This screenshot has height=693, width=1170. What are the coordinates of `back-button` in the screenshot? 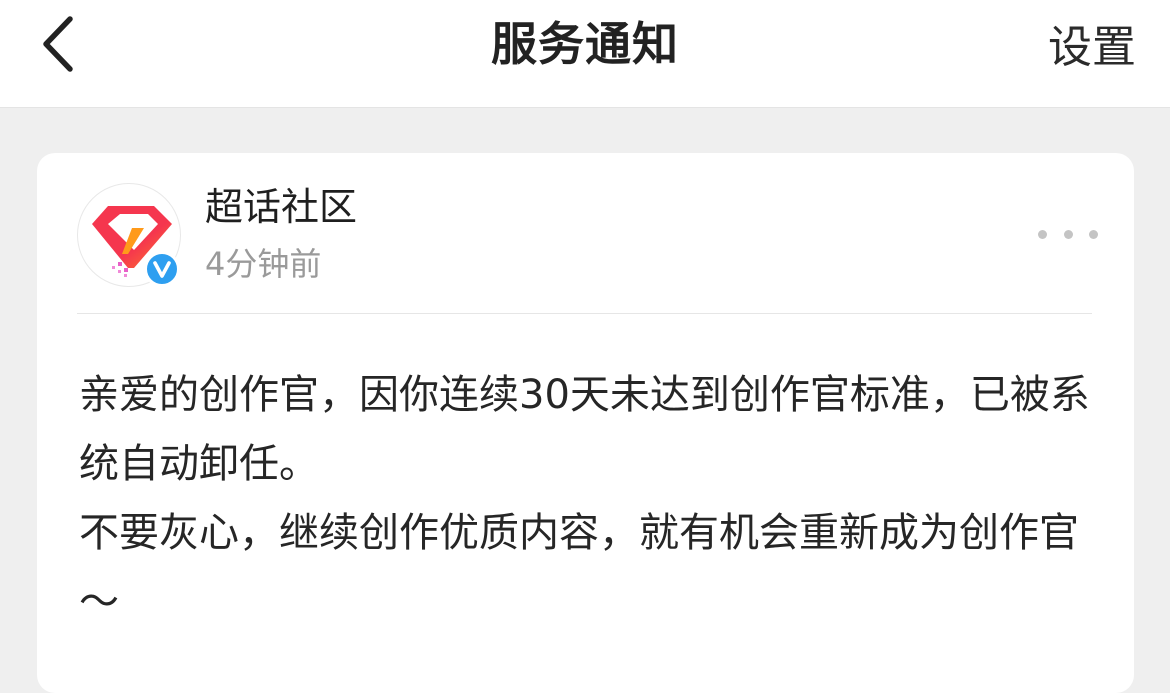 It's located at (58, 44).